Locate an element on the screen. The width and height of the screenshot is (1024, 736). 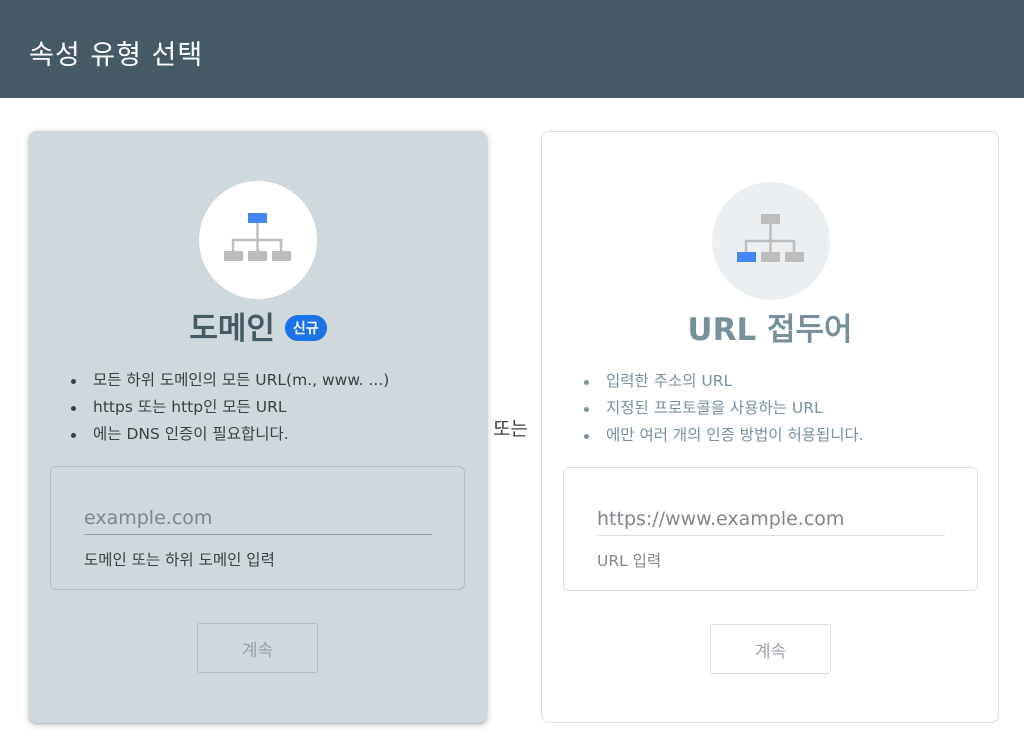
or-separator: 또는 is located at coordinates (510, 429).